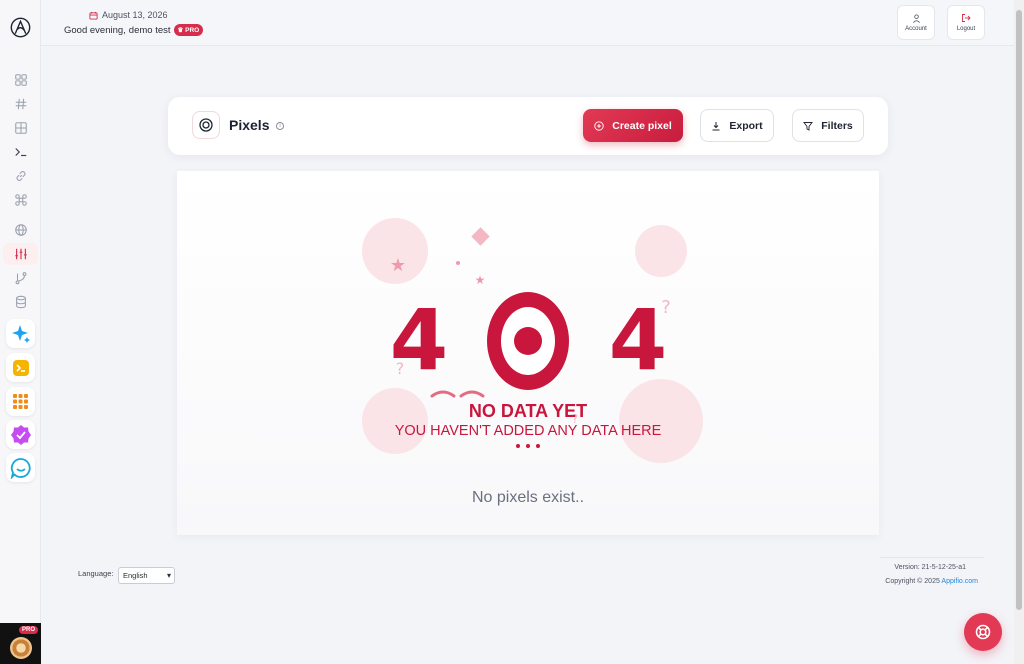  Describe the element at coordinates (20, 199) in the screenshot. I see `command-icon` at that location.